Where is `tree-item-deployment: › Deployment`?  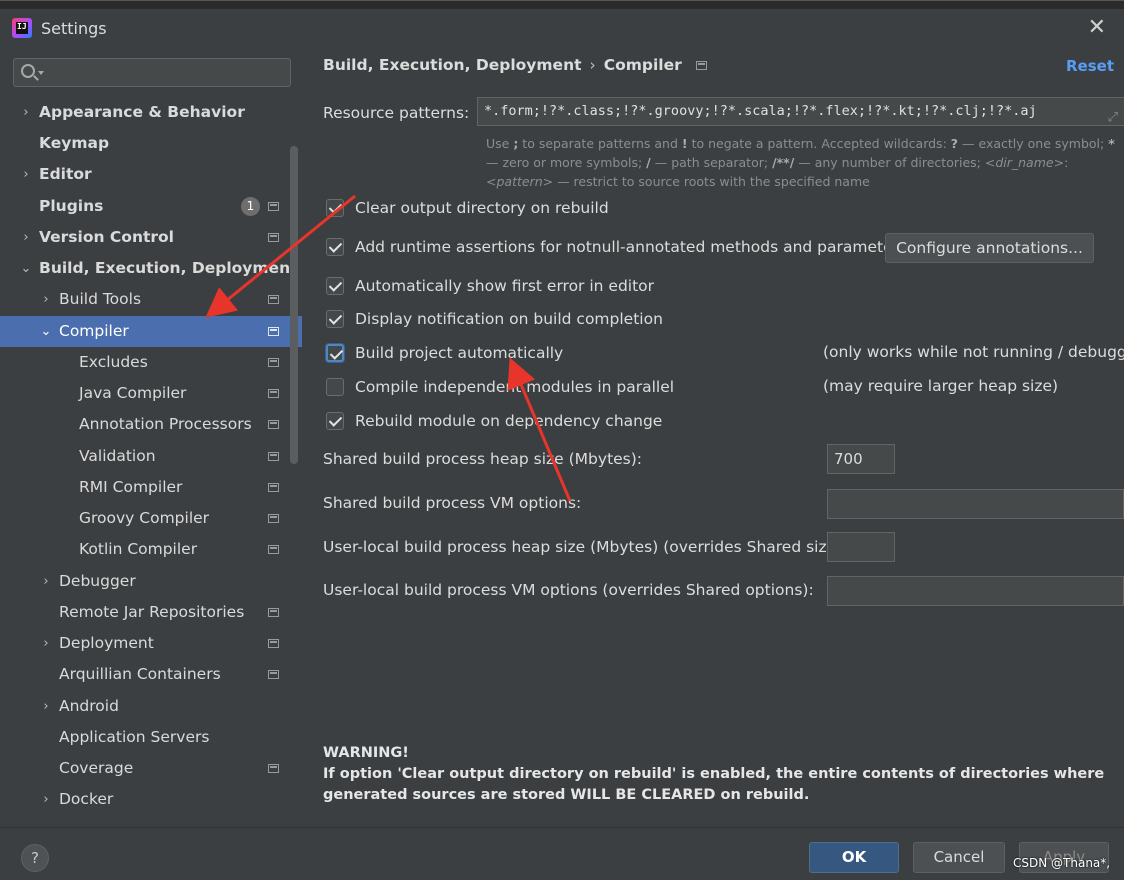 tree-item-deployment: › Deployment is located at coordinates (151, 643).